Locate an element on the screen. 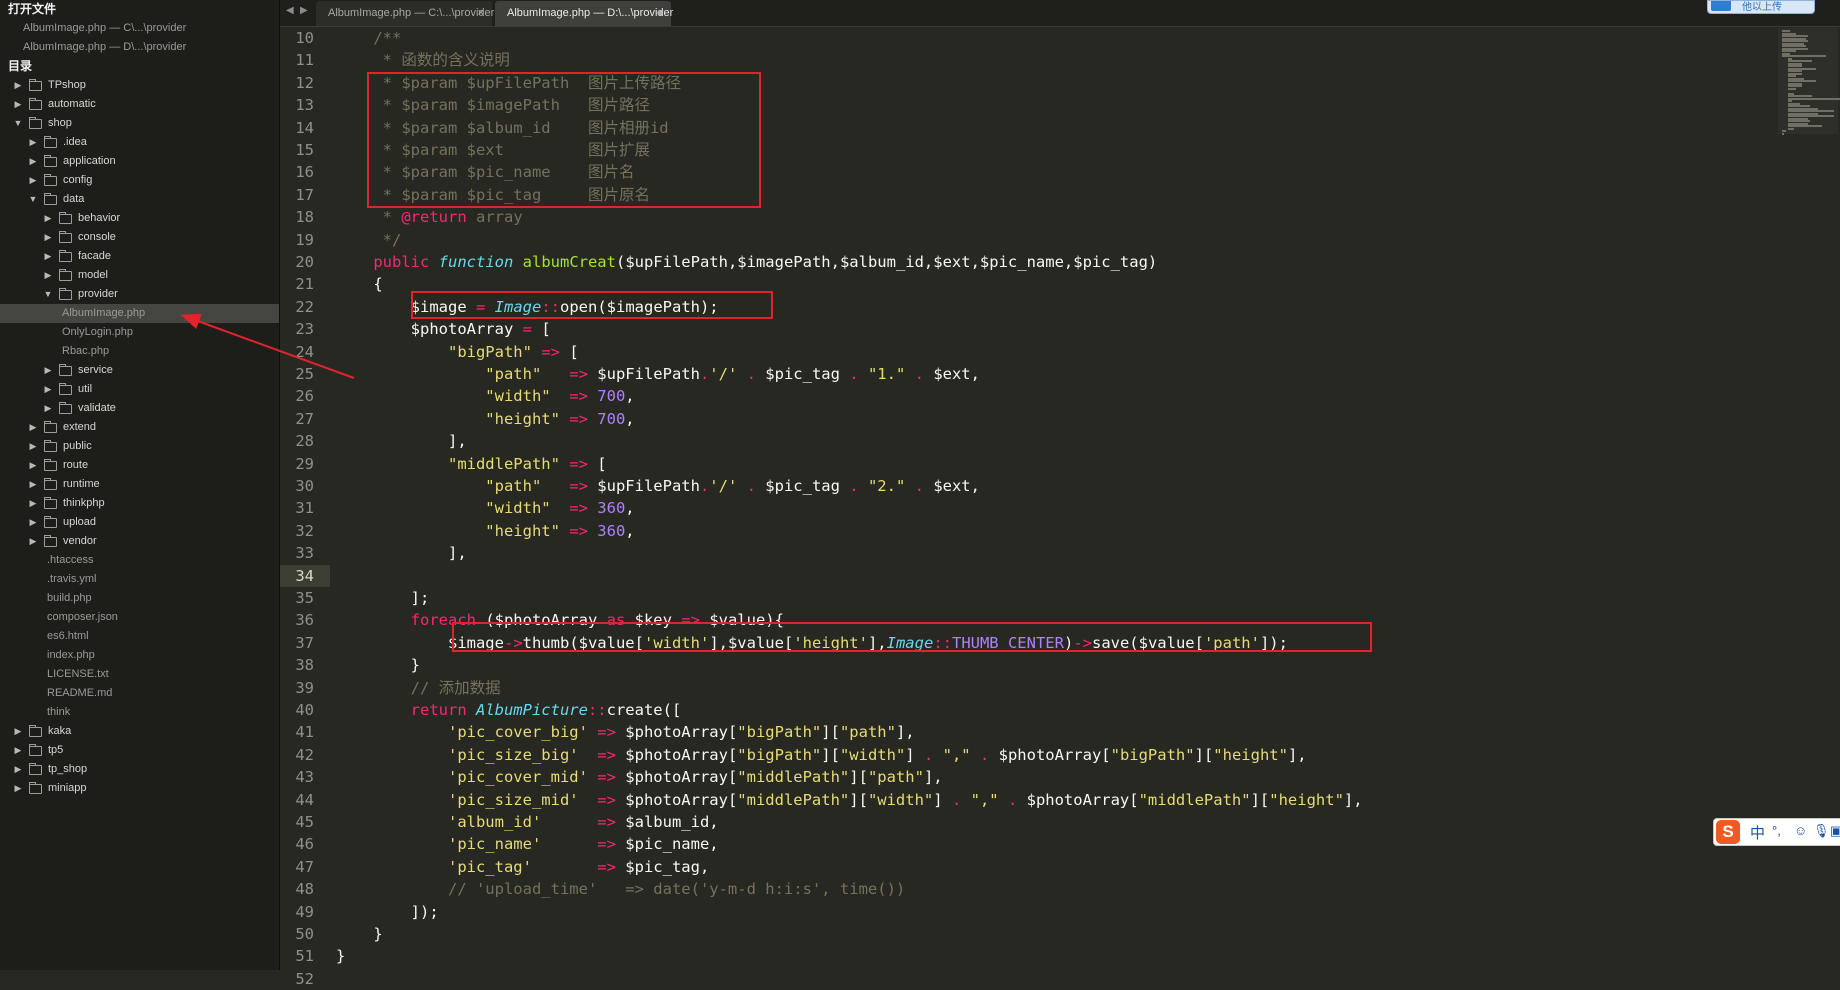 The height and width of the screenshot is (990, 1840). ime-language-toggle: 中 is located at coordinates (1757, 832).